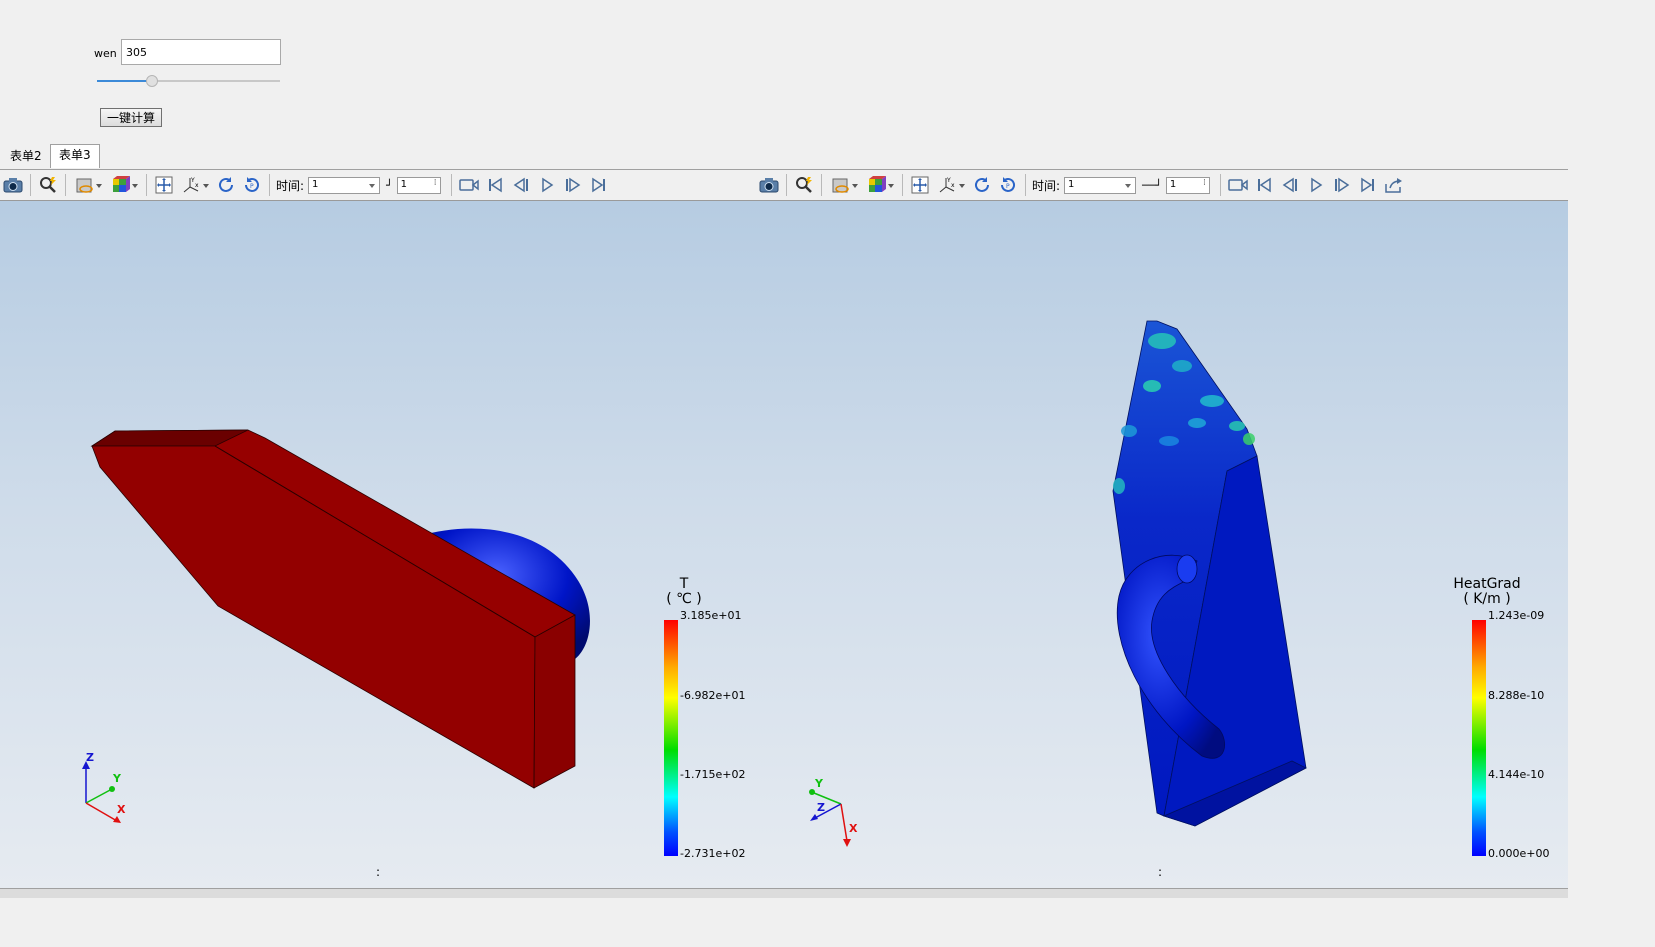 This screenshot has width=1655, height=947. Describe the element at coordinates (713, 695) in the screenshot. I see `legend-tick: -6.982e+01` at that location.